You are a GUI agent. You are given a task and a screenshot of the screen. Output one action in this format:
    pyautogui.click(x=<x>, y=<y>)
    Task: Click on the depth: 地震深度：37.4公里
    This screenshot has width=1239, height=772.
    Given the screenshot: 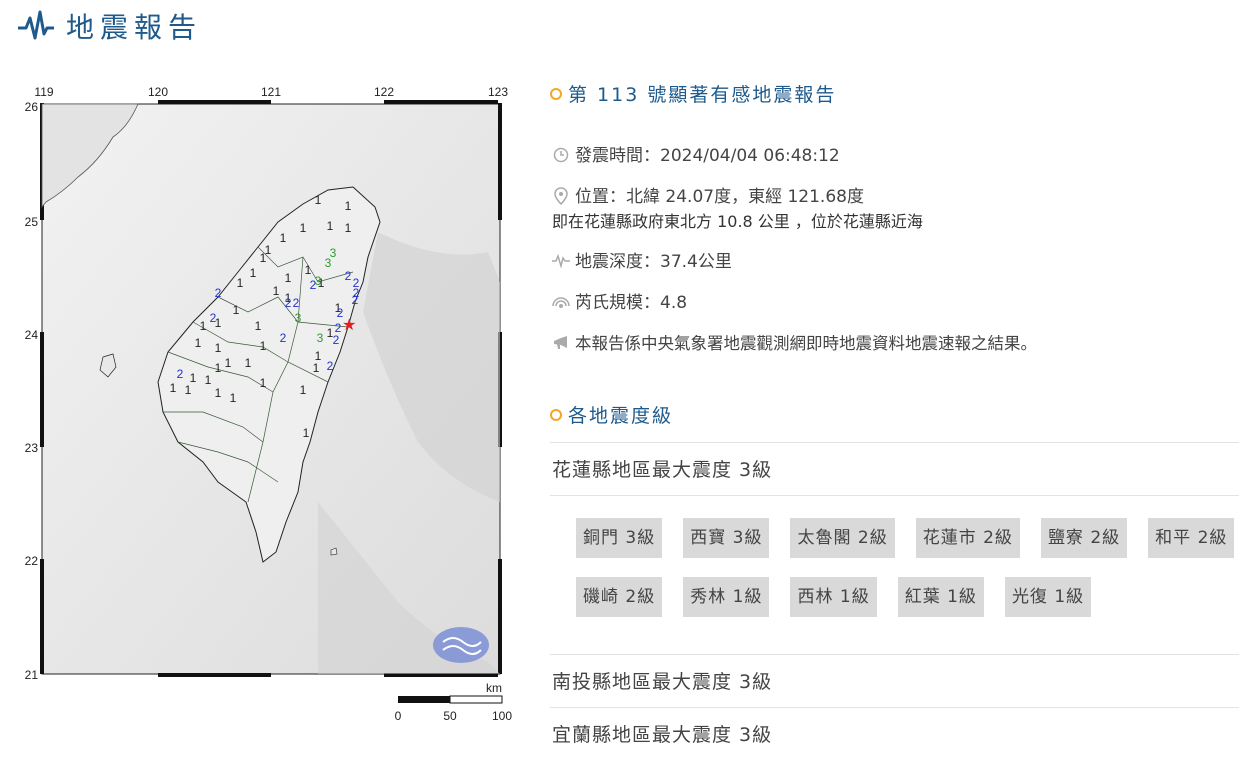 What is the action you would take?
    pyautogui.click(x=653, y=262)
    